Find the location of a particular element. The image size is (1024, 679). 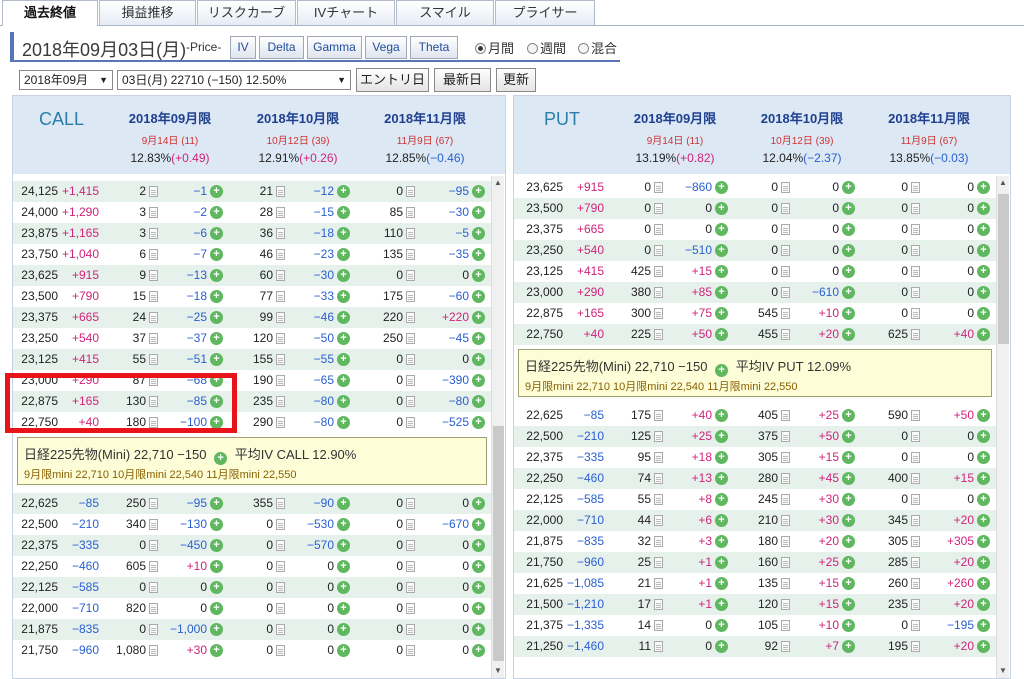

day-select: 03日(月) 22710 (−150) 12.50% ▼ is located at coordinates (234, 80).